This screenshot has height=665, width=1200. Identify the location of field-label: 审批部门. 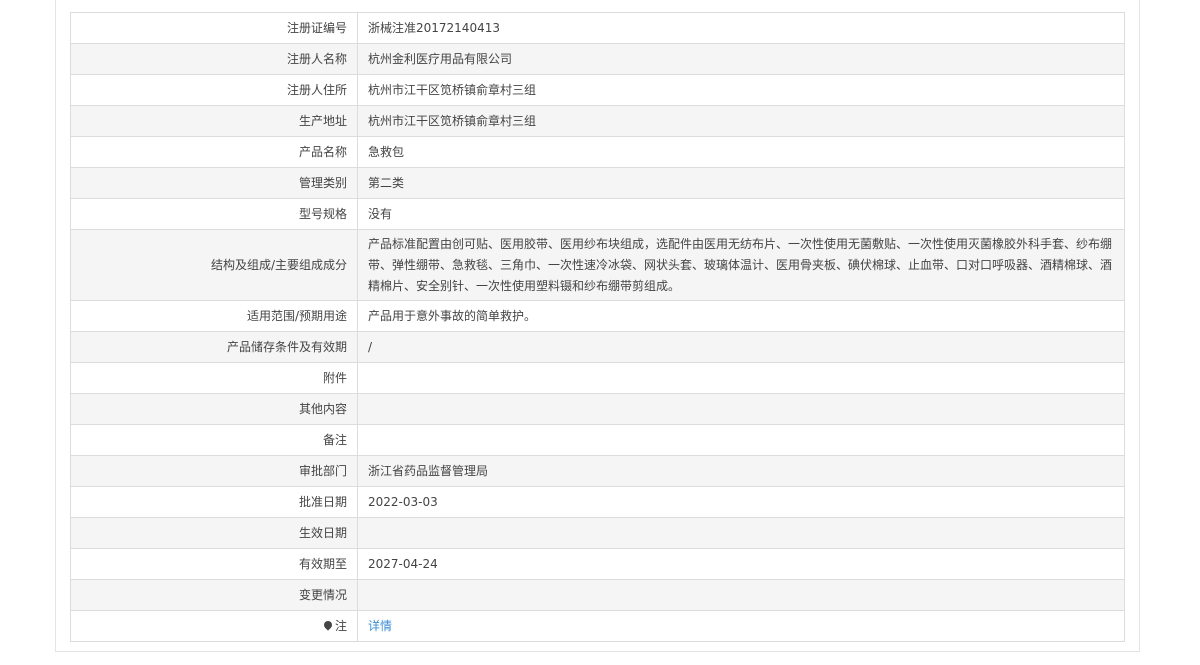
(214, 471).